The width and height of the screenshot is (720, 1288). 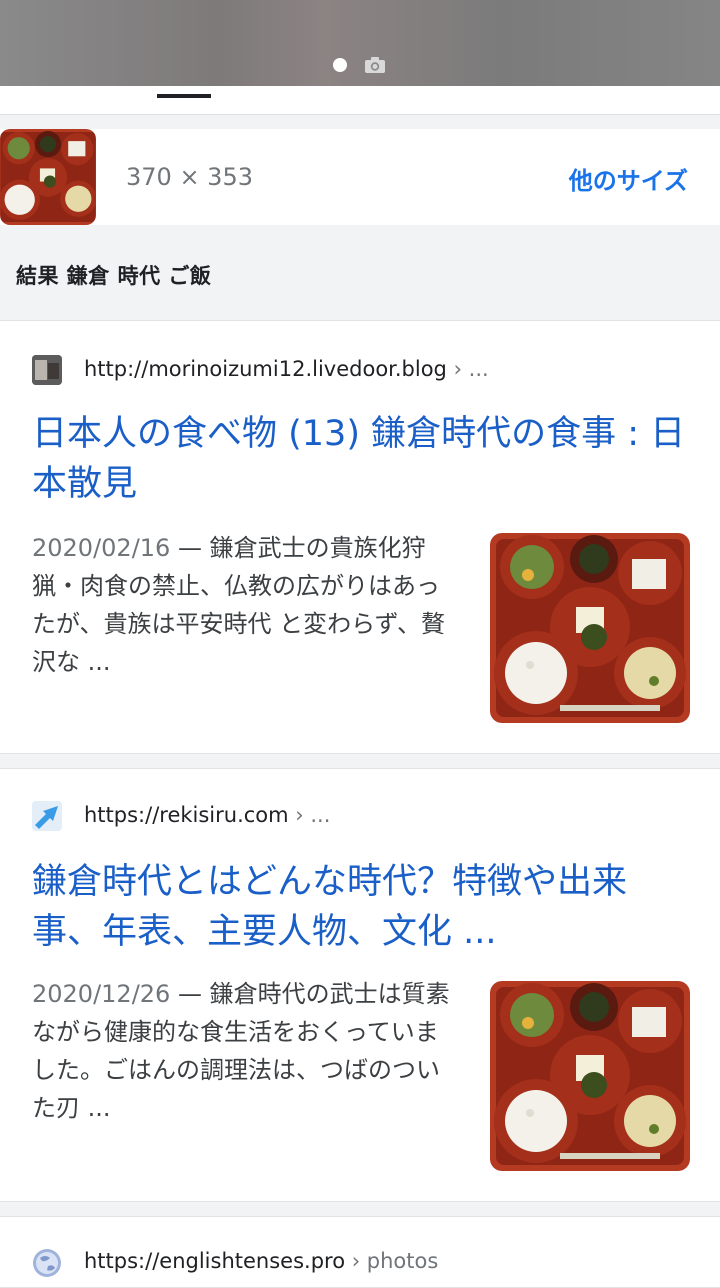 What do you see at coordinates (47, 1263) in the screenshot?
I see `globe-icon` at bounding box center [47, 1263].